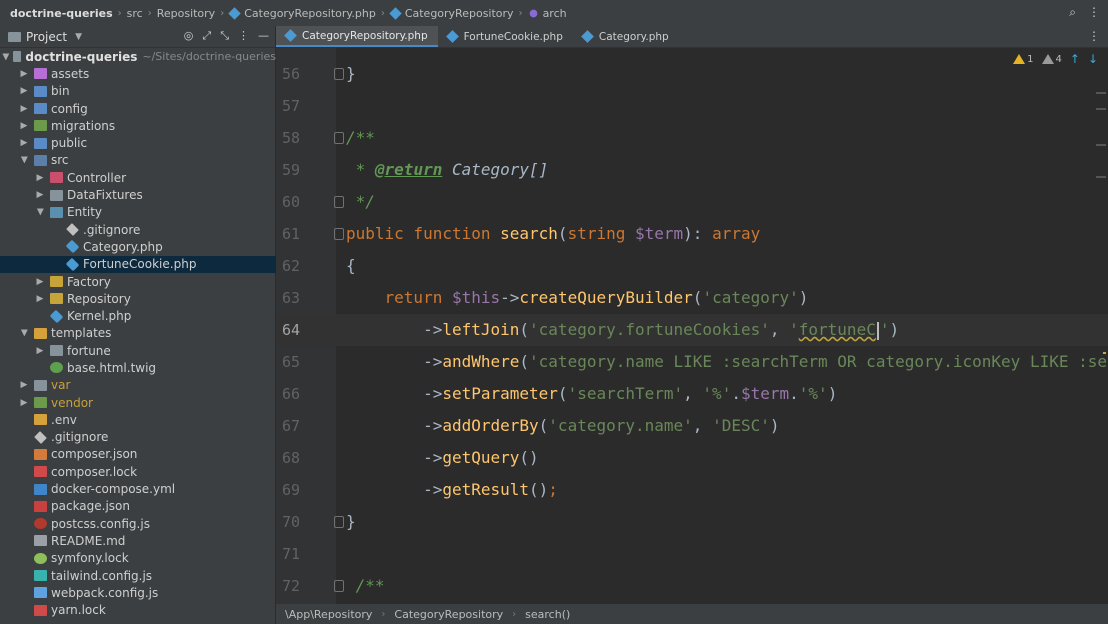  Describe the element at coordinates (448, 614) in the screenshot. I see `breadcrumb-class: CategoryRepository` at that location.